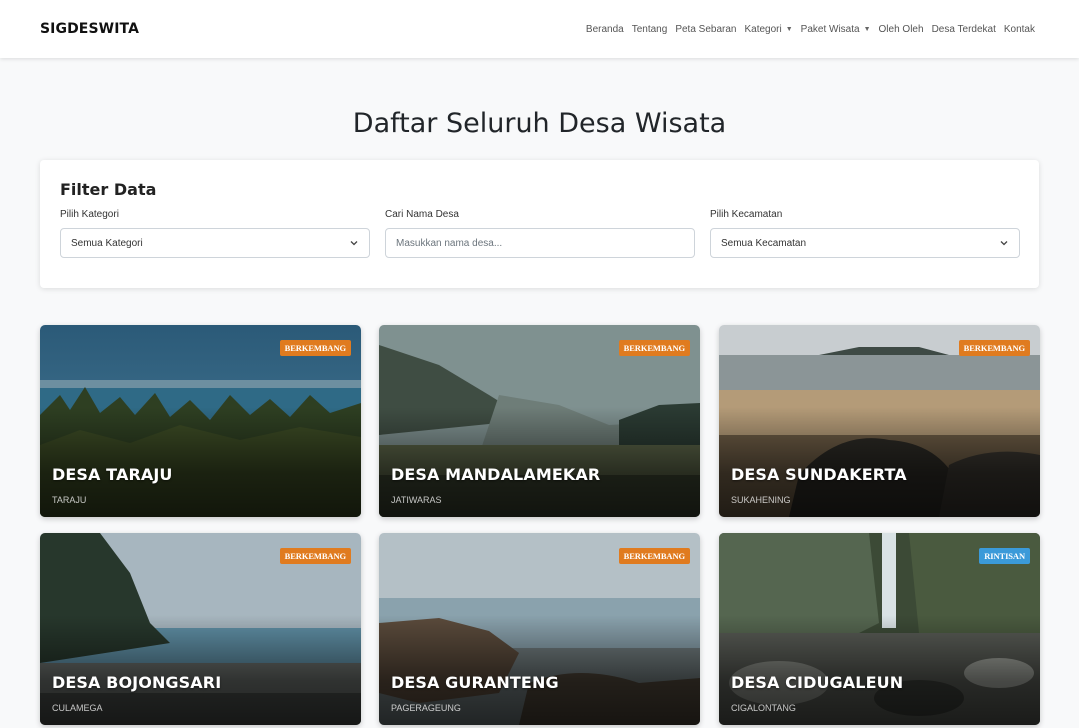 The image size is (1079, 728). Describe the element at coordinates (763, 29) in the screenshot. I see `nav-kategori-label: Kategori` at that location.